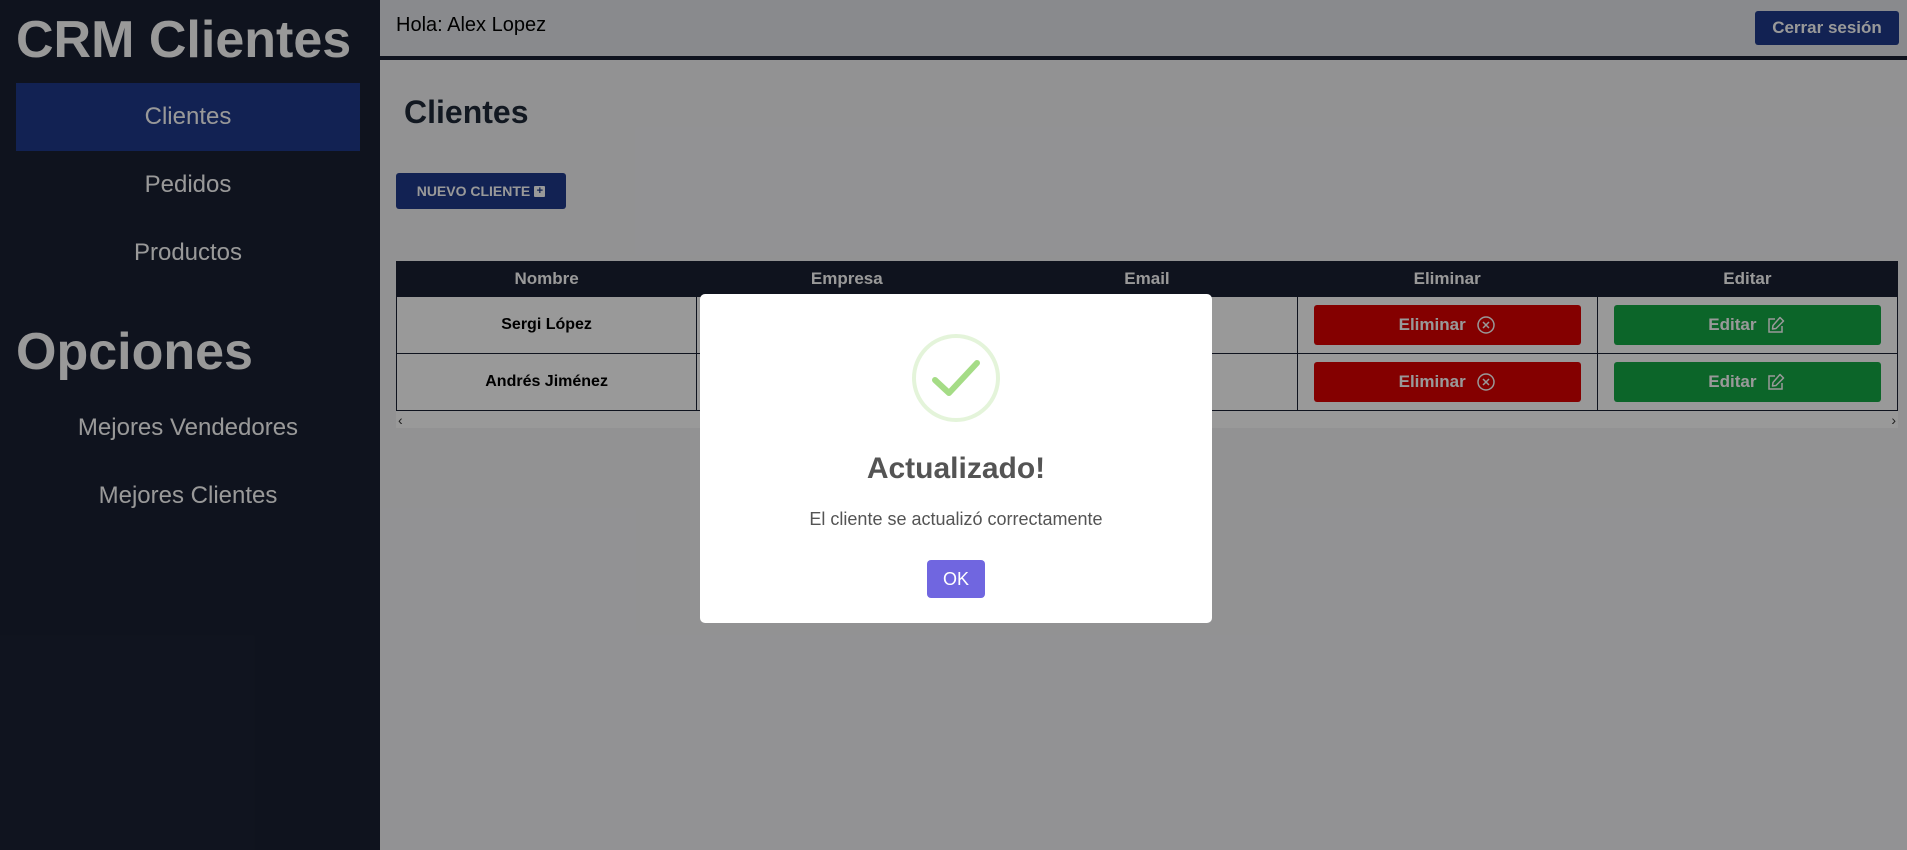  Describe the element at coordinates (956, 378) in the screenshot. I see `success-check-icon` at that location.